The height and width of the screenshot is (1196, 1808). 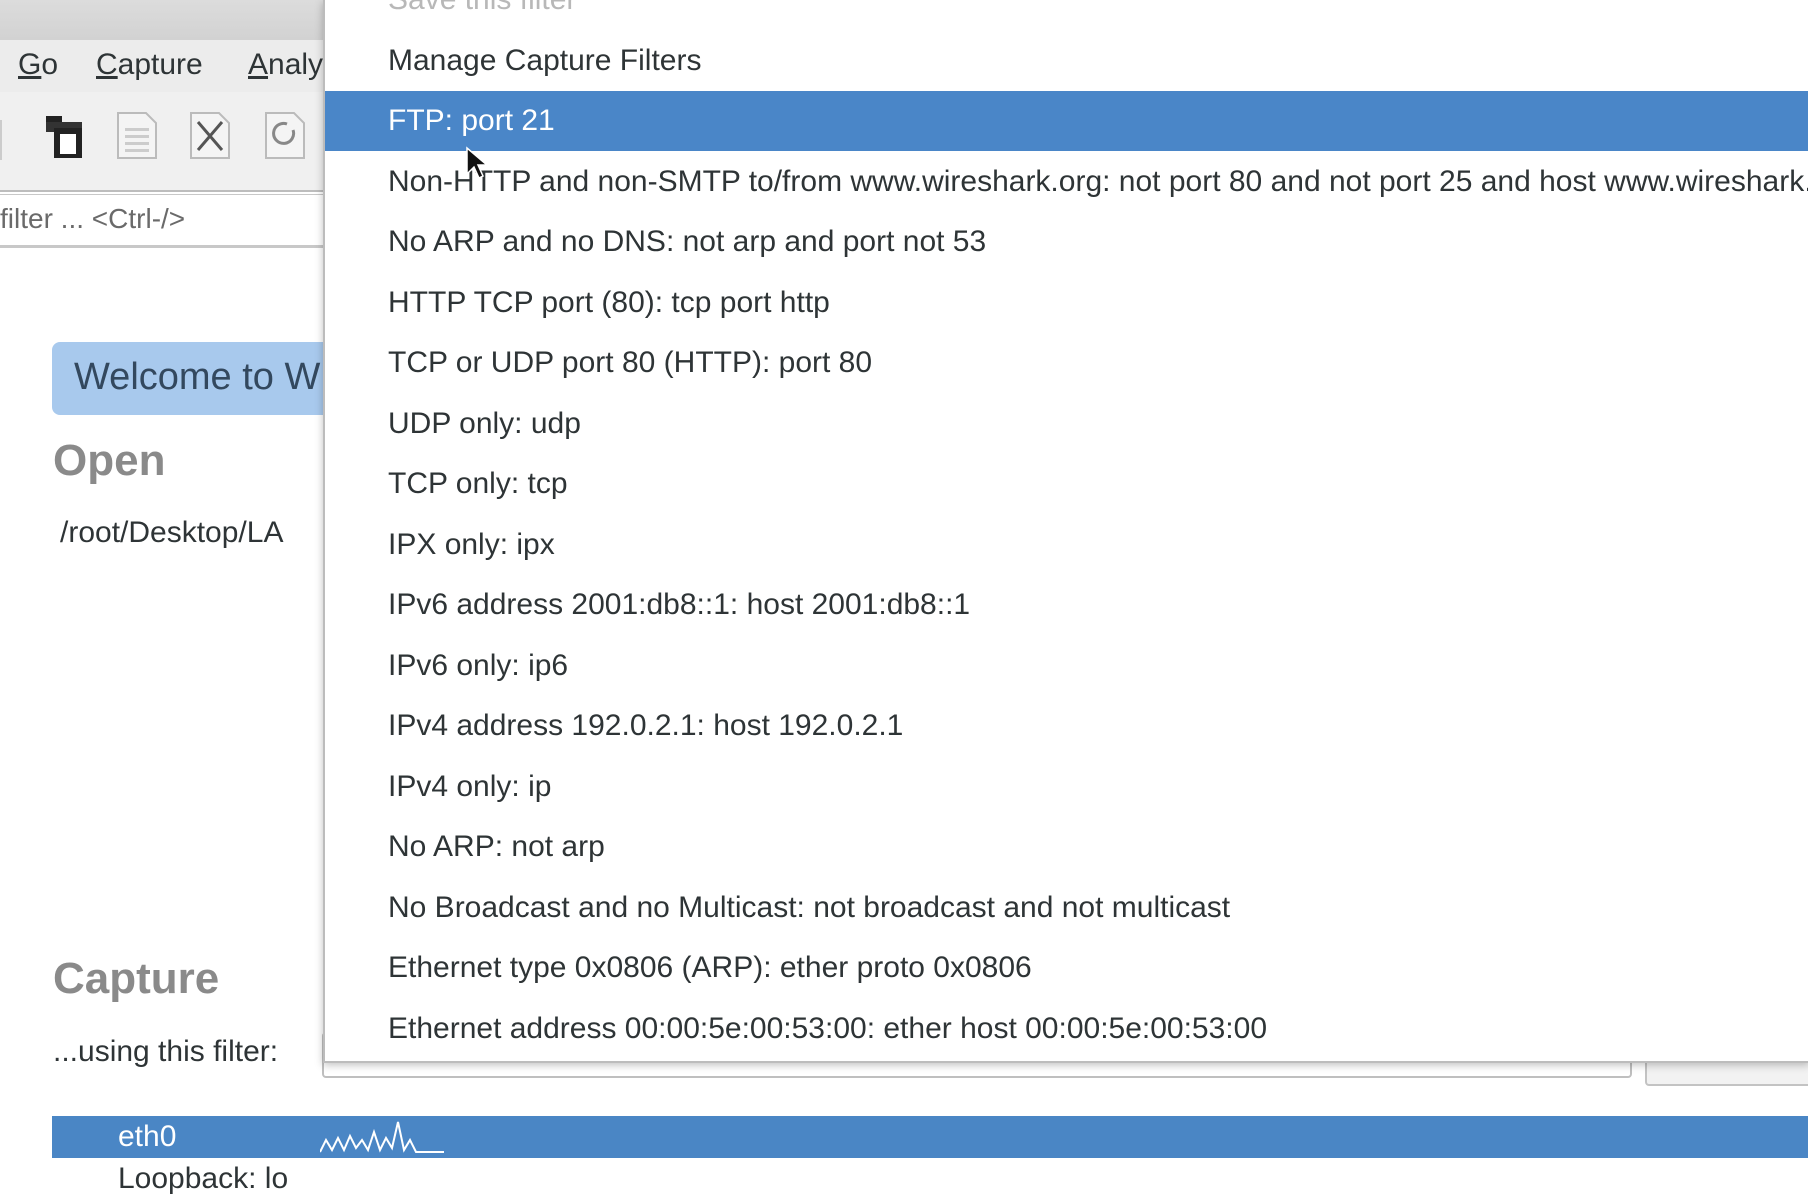 What do you see at coordinates (1066, 847) in the screenshot?
I see `menu-item-filter: No ARP: not arp` at bounding box center [1066, 847].